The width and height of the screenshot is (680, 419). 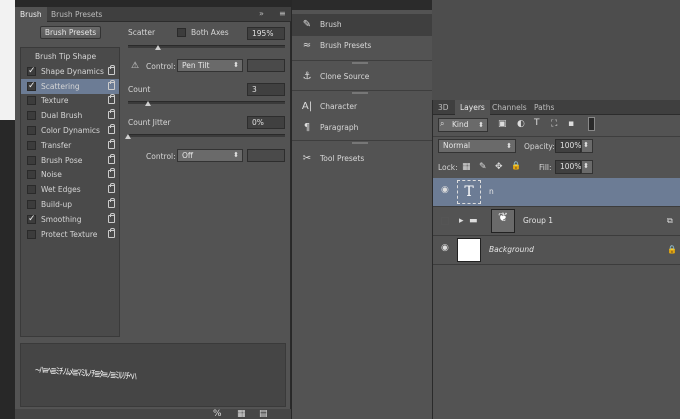 What do you see at coordinates (31, 14) in the screenshot?
I see `tab-brush: Brush` at bounding box center [31, 14].